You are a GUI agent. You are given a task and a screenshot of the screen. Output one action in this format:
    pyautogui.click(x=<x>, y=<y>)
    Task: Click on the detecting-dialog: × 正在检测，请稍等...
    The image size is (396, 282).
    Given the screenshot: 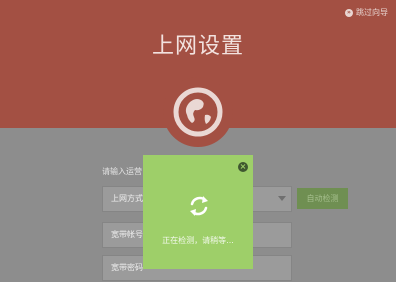 What is the action you would take?
    pyautogui.click(x=198, y=212)
    